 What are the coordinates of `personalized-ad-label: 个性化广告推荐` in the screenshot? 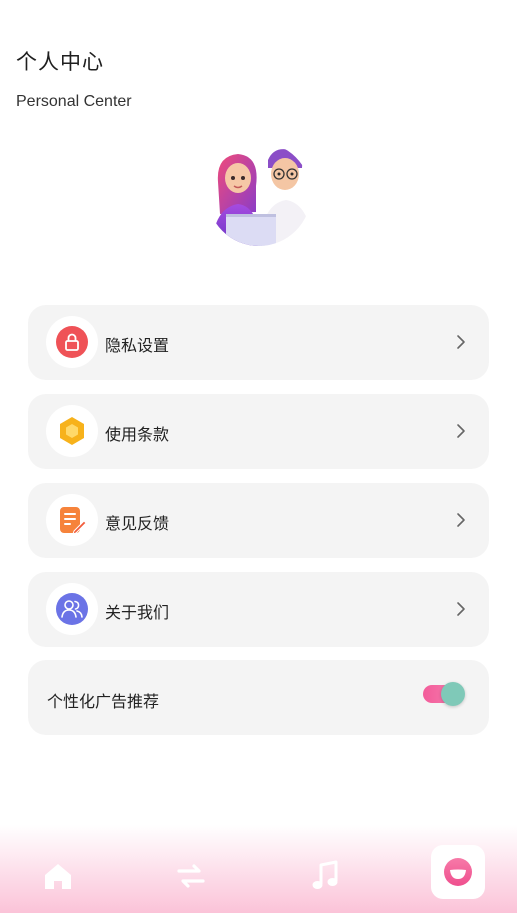 It's located at (103, 701).